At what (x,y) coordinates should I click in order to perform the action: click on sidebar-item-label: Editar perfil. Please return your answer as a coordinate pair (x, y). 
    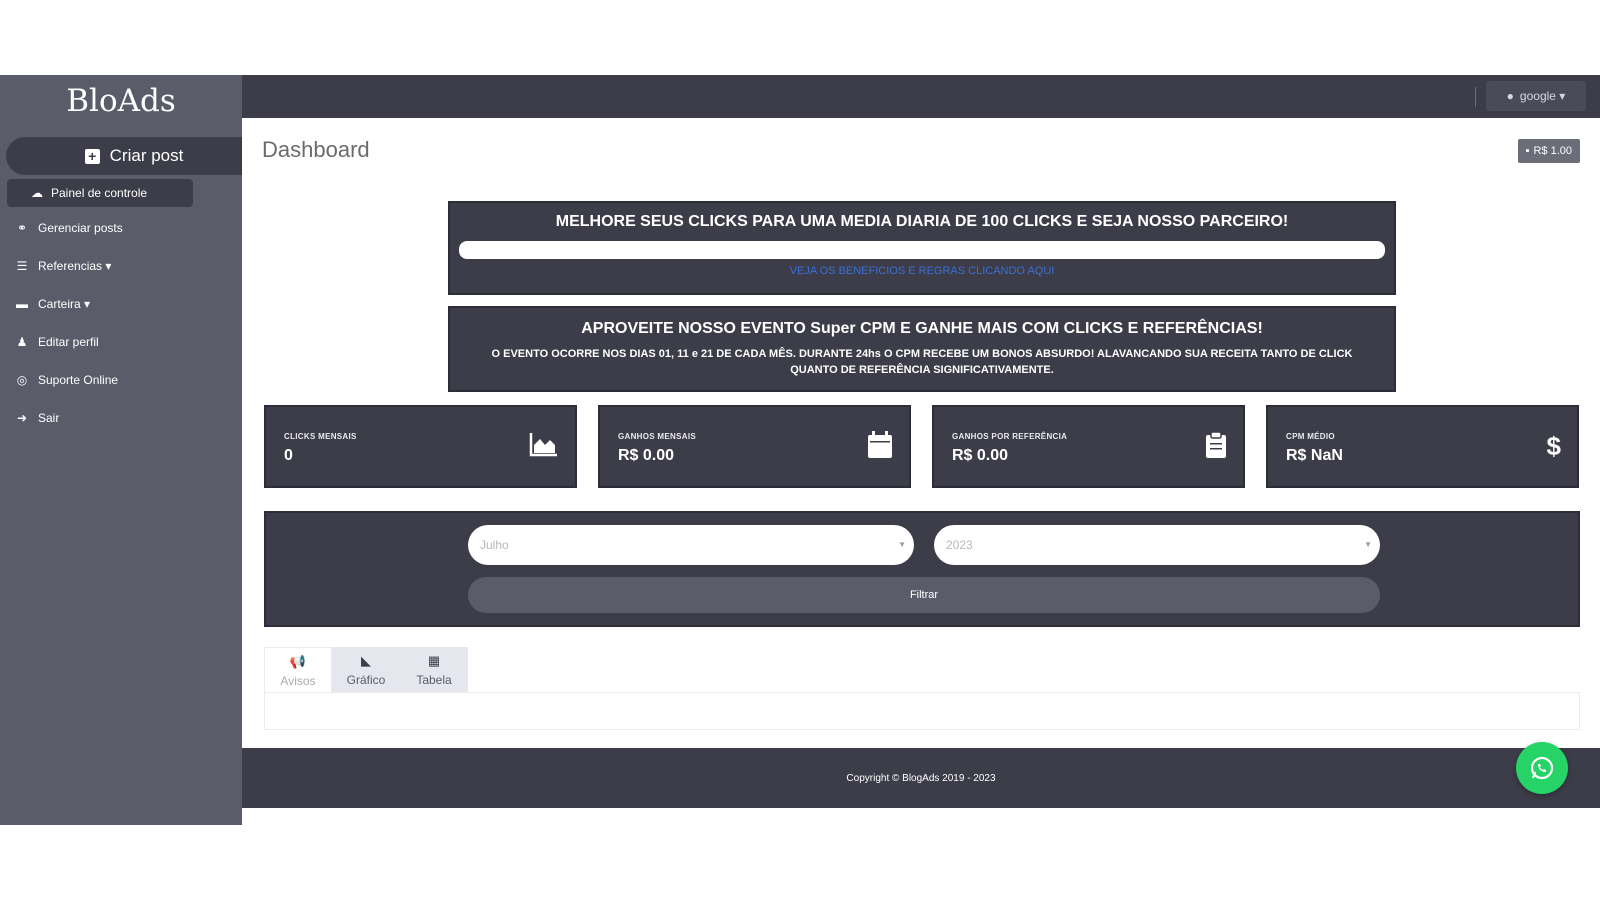
    Looking at the image, I should click on (68, 342).